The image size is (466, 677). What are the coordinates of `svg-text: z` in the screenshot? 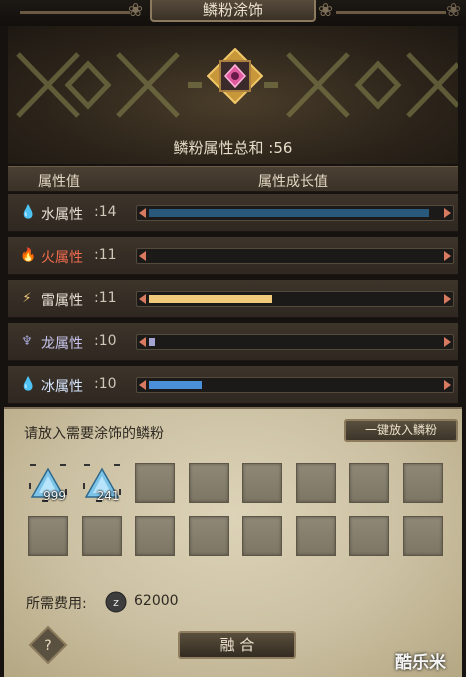 It's located at (116, 602).